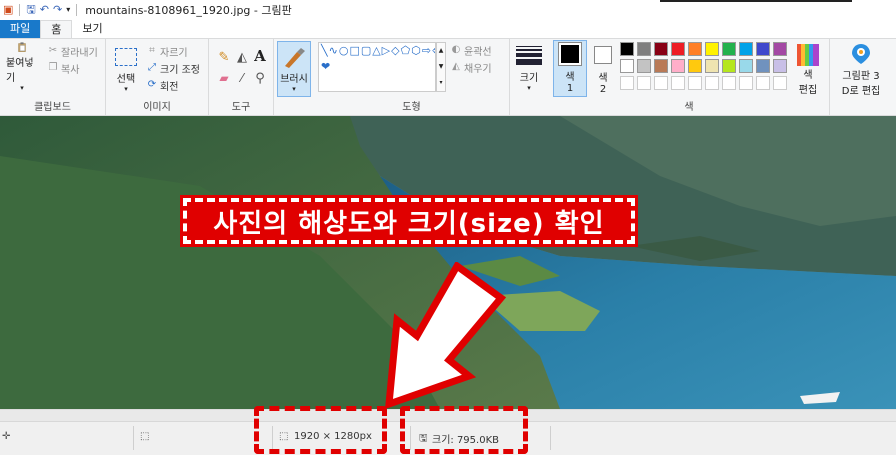 The width and height of the screenshot is (896, 455). I want to click on edit-colors-button: 색 편집, so click(808, 70).